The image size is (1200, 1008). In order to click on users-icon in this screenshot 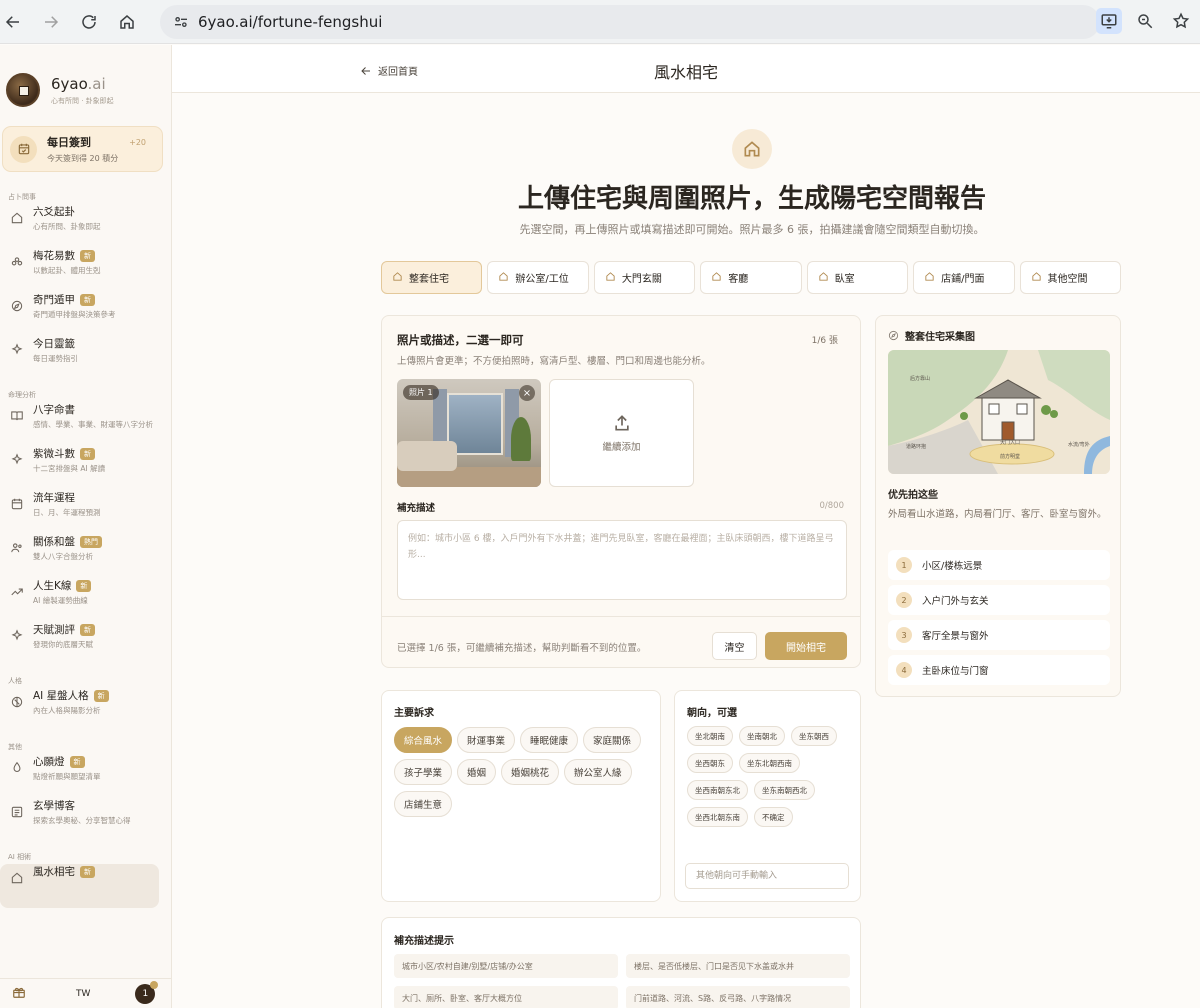, I will do `click(17, 547)`.